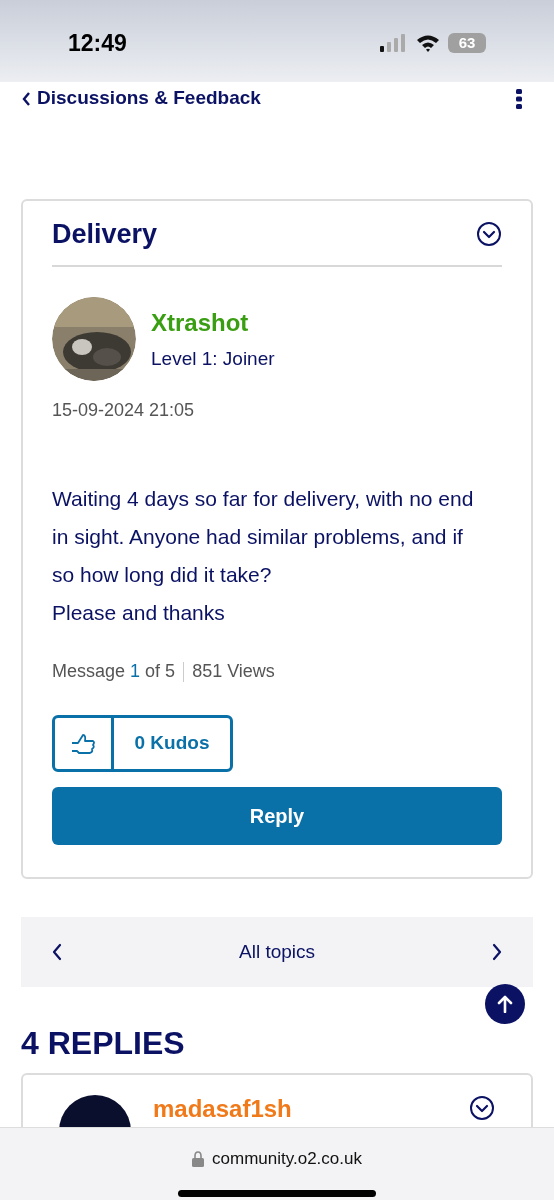 The width and height of the screenshot is (554, 1200). I want to click on arrow-up-icon, so click(505, 1004).